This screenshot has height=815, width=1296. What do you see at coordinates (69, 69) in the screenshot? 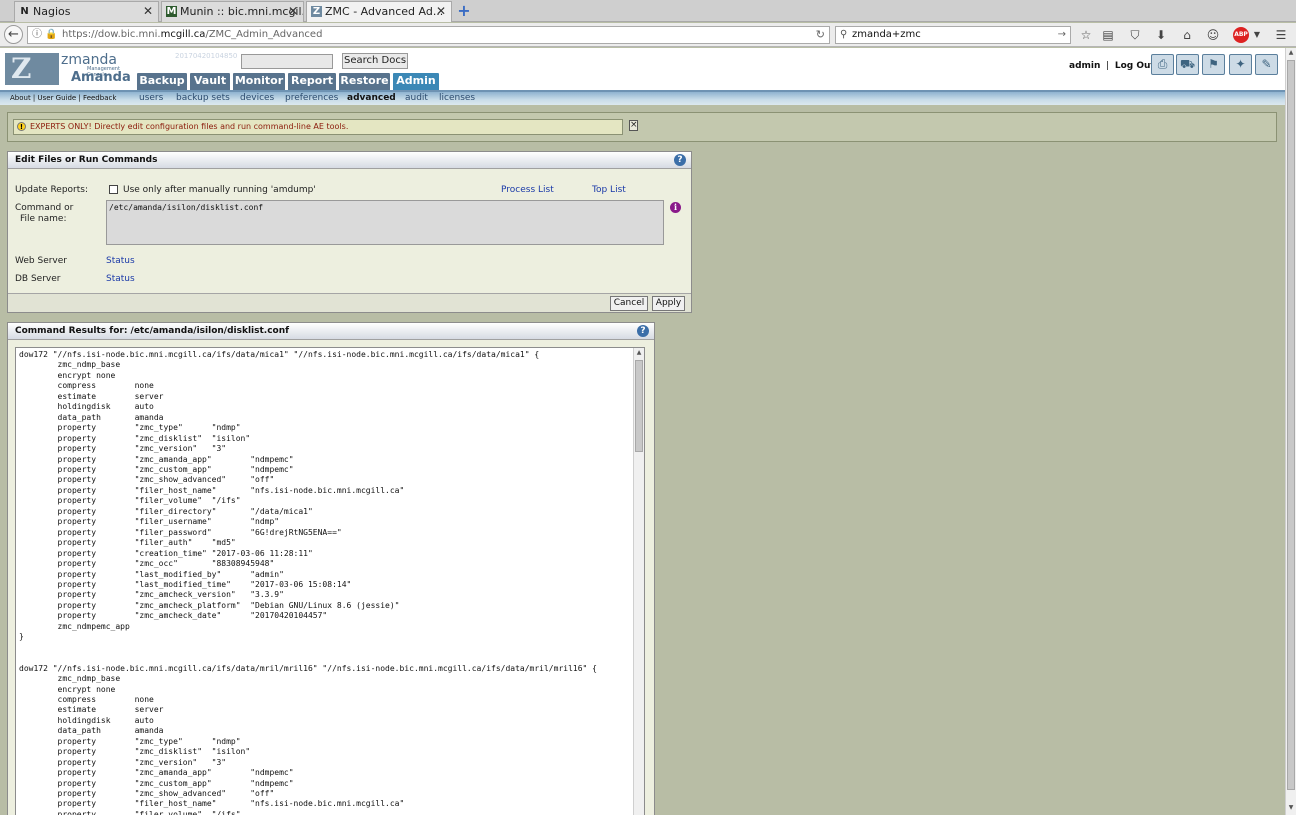
I see `zmanda-logo: Z zmanda Management Console Amanda` at bounding box center [69, 69].